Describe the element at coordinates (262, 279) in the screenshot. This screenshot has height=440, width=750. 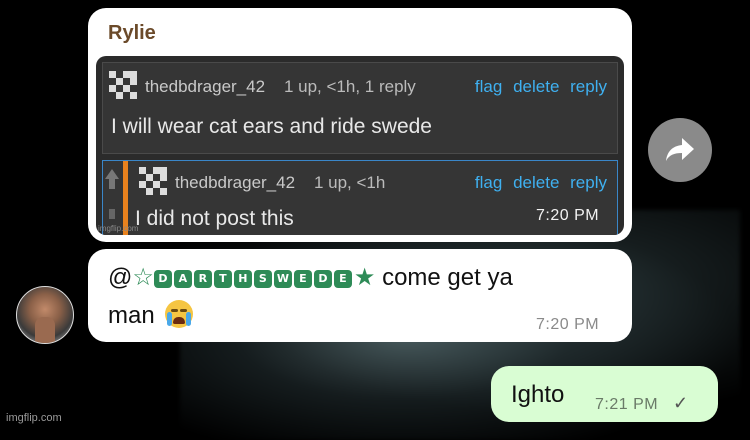
I see `letter-badge: S` at that location.